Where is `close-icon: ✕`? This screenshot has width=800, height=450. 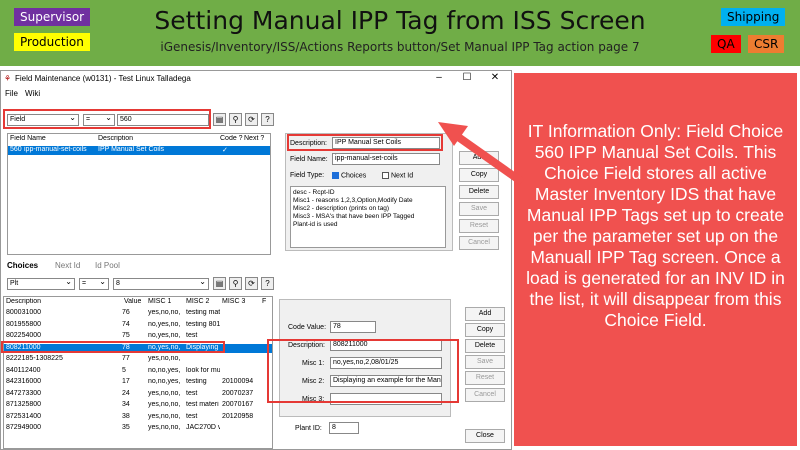
close-icon: ✕ is located at coordinates (495, 77).